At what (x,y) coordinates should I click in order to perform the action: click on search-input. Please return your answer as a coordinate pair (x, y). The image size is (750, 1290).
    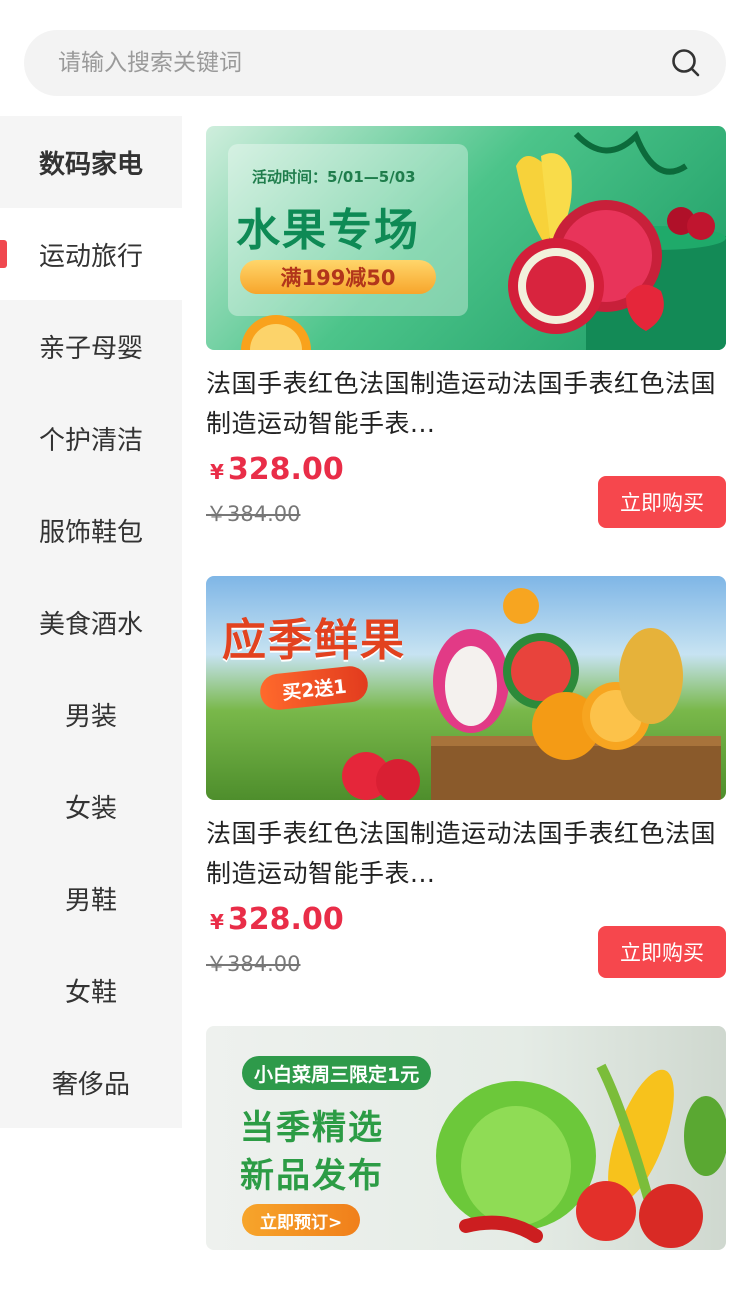
    Looking at the image, I should click on (364, 63).